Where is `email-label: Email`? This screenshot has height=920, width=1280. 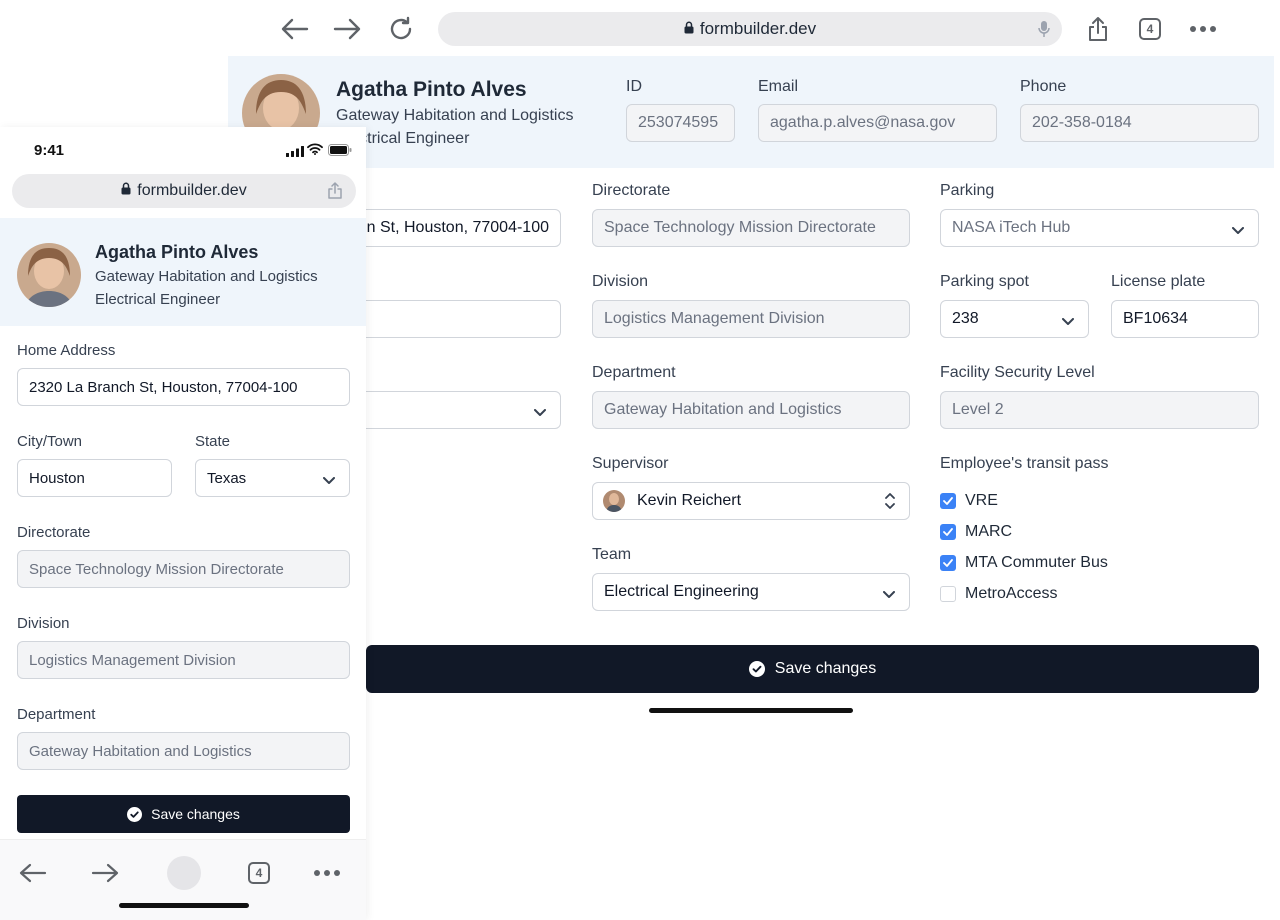 email-label: Email is located at coordinates (778, 86).